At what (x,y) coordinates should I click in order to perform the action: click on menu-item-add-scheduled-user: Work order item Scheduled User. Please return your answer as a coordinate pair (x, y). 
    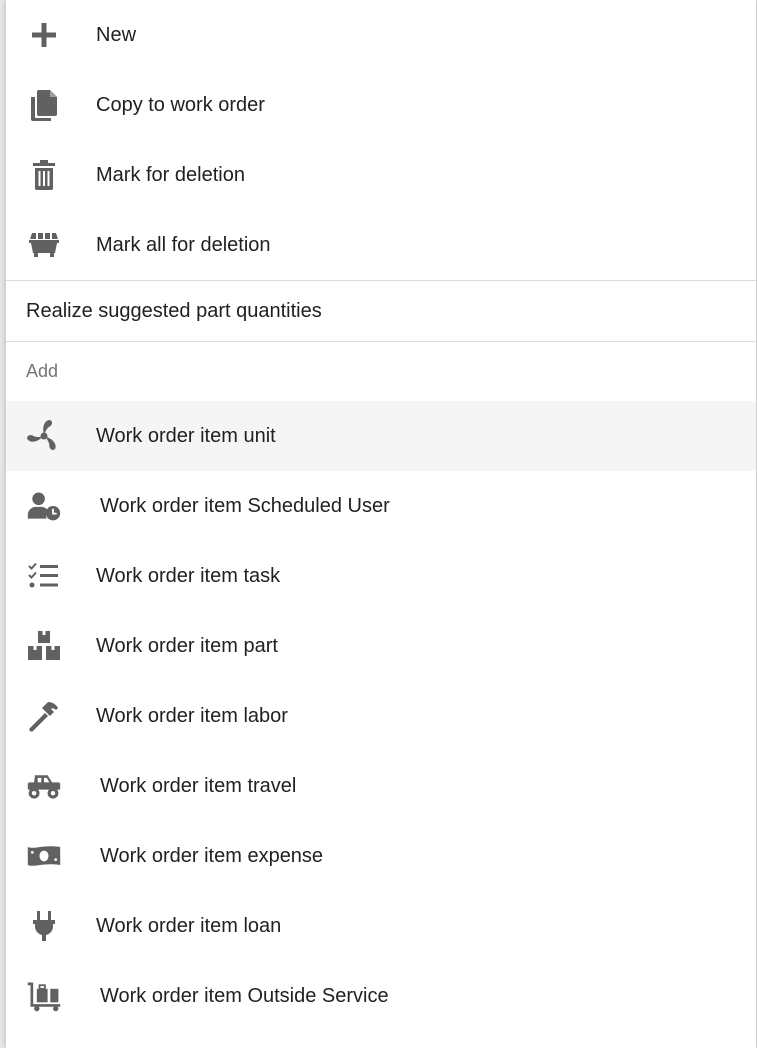
    Looking at the image, I should click on (381, 506).